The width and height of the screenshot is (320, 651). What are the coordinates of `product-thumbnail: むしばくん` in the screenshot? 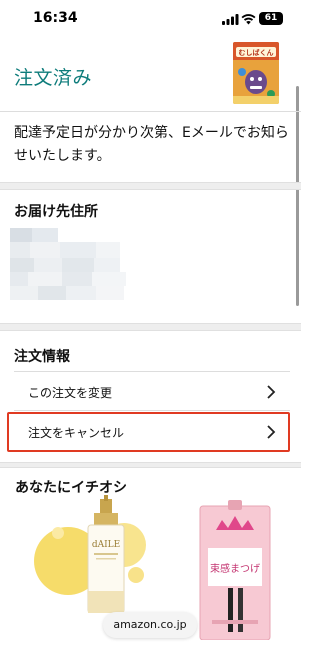 It's located at (256, 73).